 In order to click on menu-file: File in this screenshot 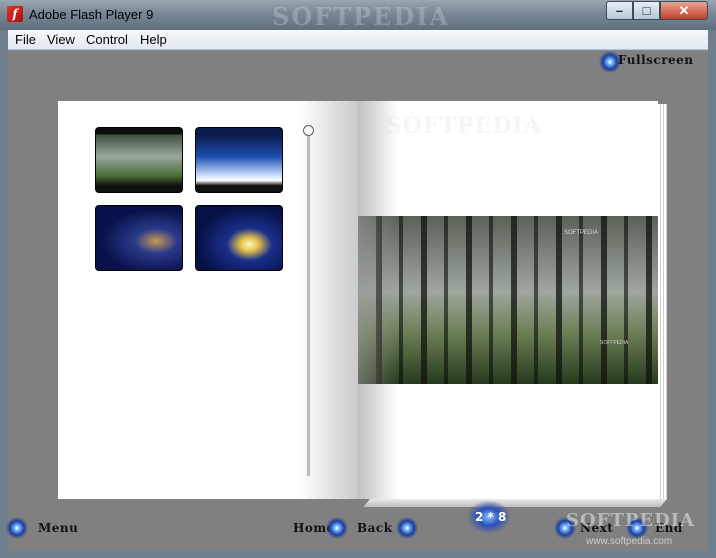, I will do `click(25, 39)`.